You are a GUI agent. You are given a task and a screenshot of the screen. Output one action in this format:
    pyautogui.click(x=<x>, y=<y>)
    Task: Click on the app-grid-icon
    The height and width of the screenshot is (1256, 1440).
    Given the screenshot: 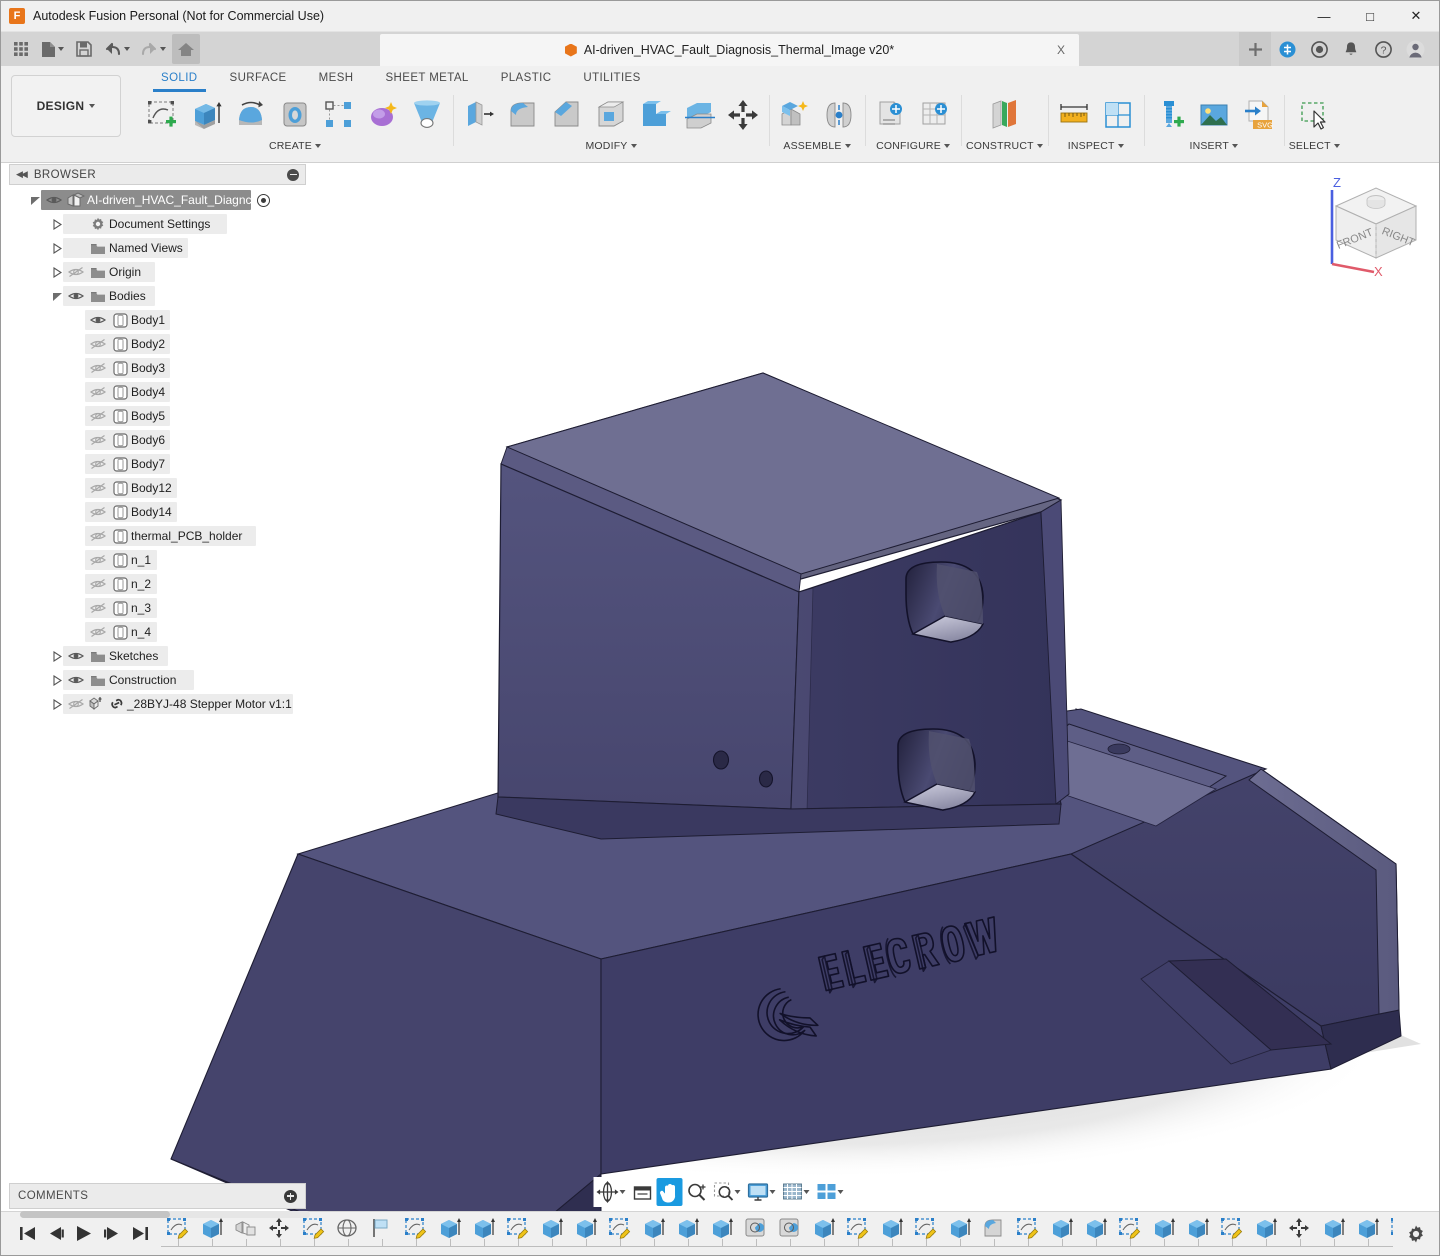 What is the action you would take?
    pyautogui.click(x=21, y=49)
    